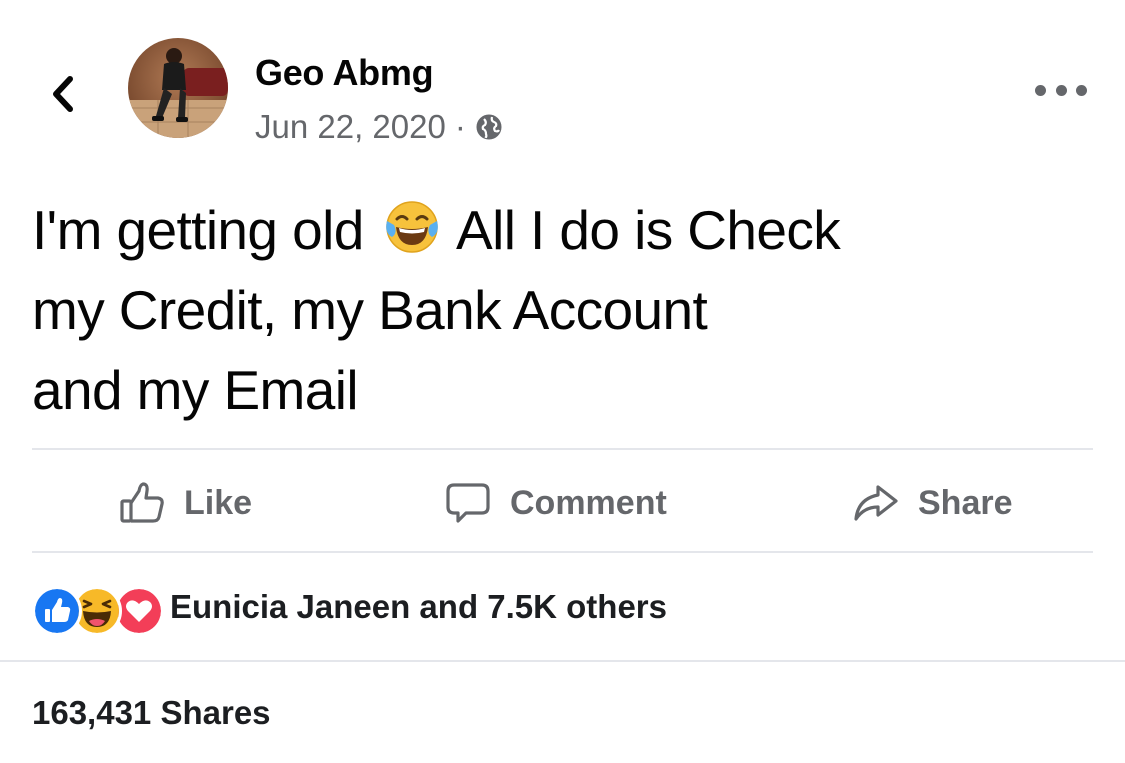 The height and width of the screenshot is (763, 1125). I want to click on like-label: Like, so click(218, 502).